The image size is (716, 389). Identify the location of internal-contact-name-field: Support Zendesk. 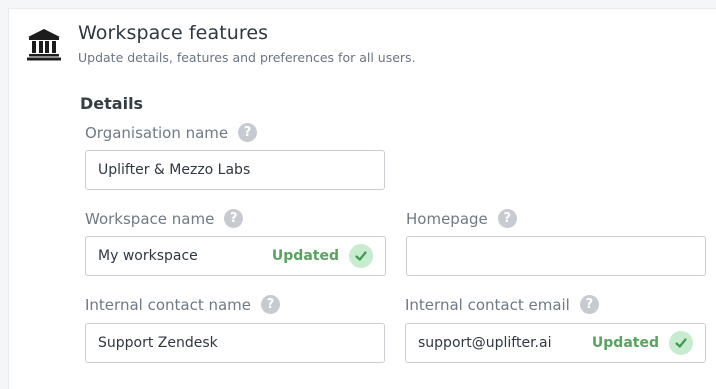
(235, 343).